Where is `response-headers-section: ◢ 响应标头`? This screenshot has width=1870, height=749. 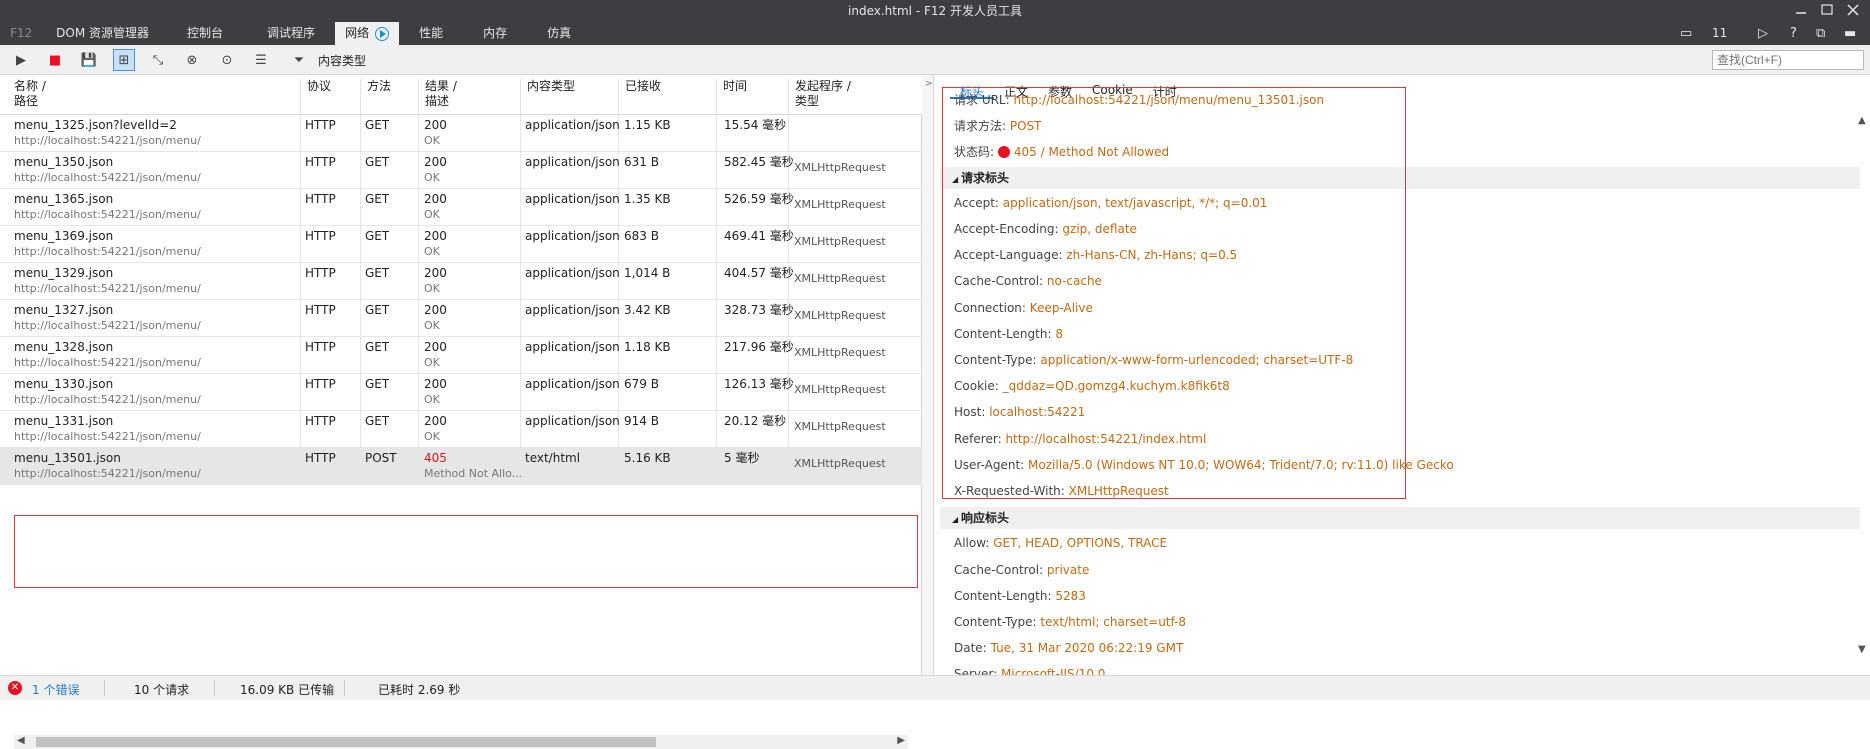 response-headers-section: ◢ 响应标头 is located at coordinates (1400, 518).